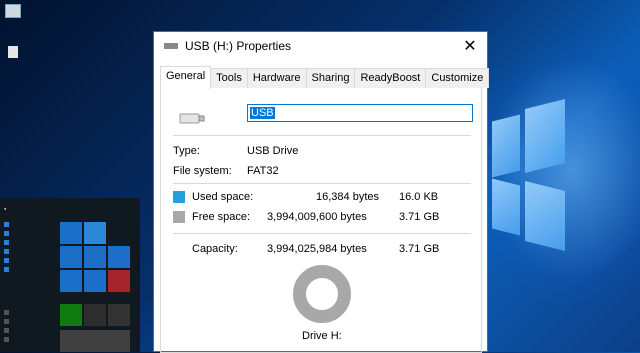 The width and height of the screenshot is (640, 353). Describe the element at coordinates (317, 249) in the screenshot. I see `capacity-bytes: 3,994,025,984 bytes` at that location.